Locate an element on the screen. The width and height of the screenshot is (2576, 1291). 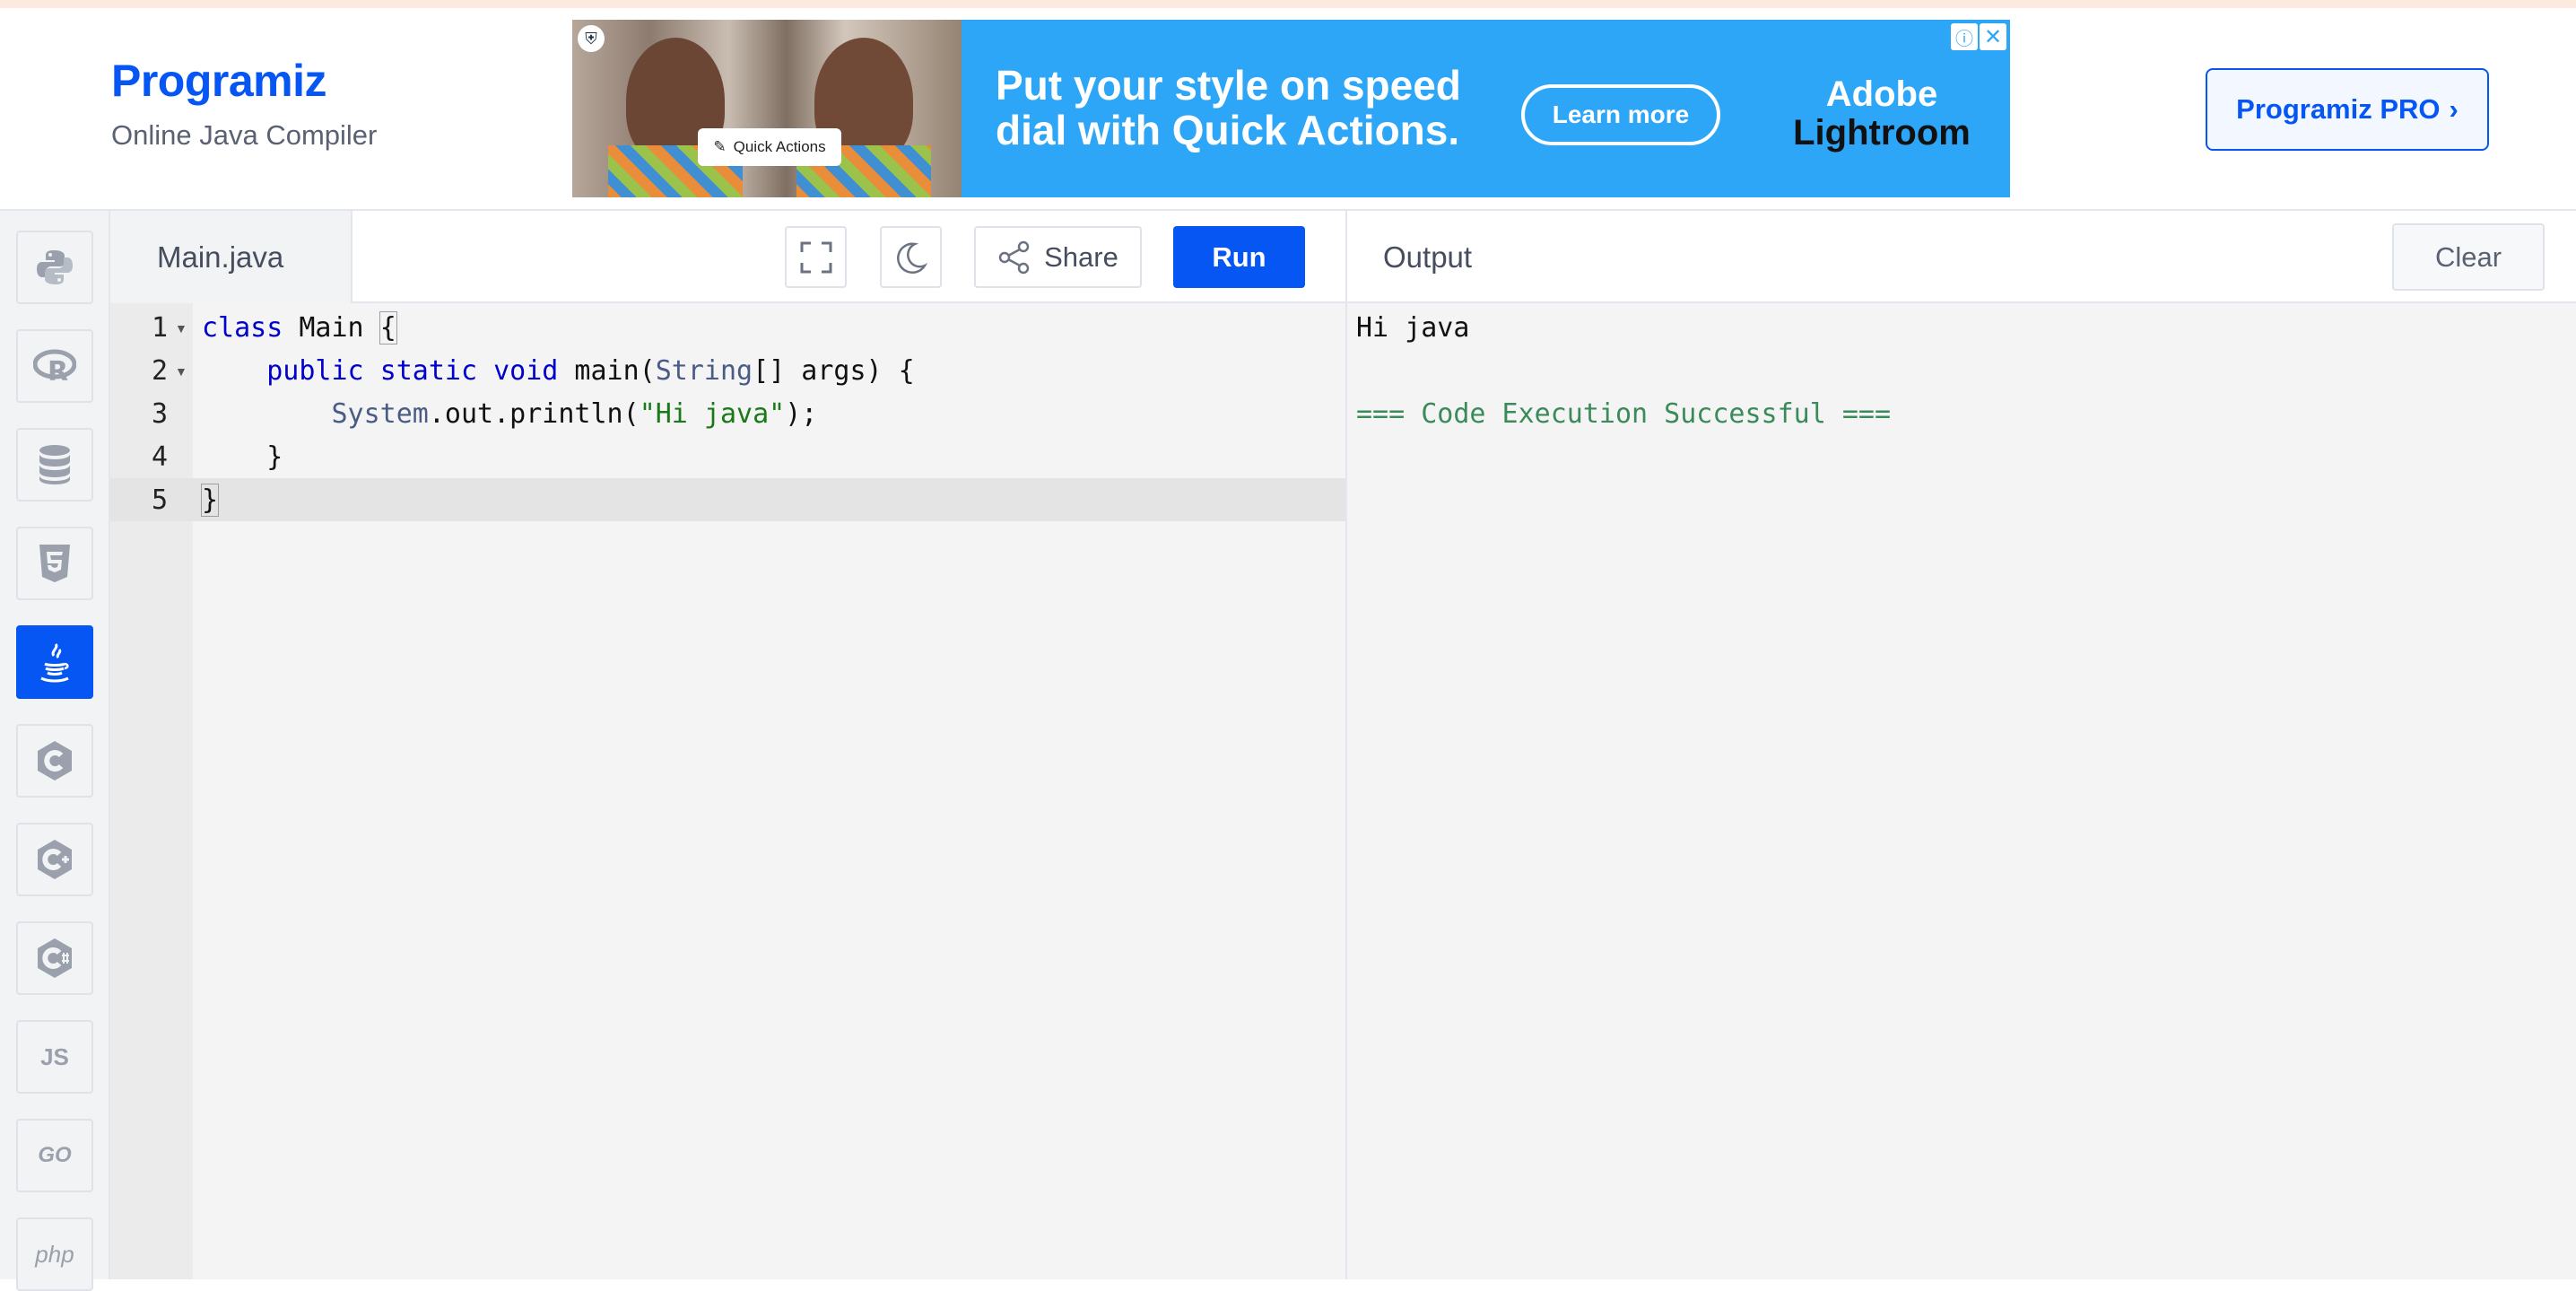
code-line-1: class Main { is located at coordinates (299, 328).